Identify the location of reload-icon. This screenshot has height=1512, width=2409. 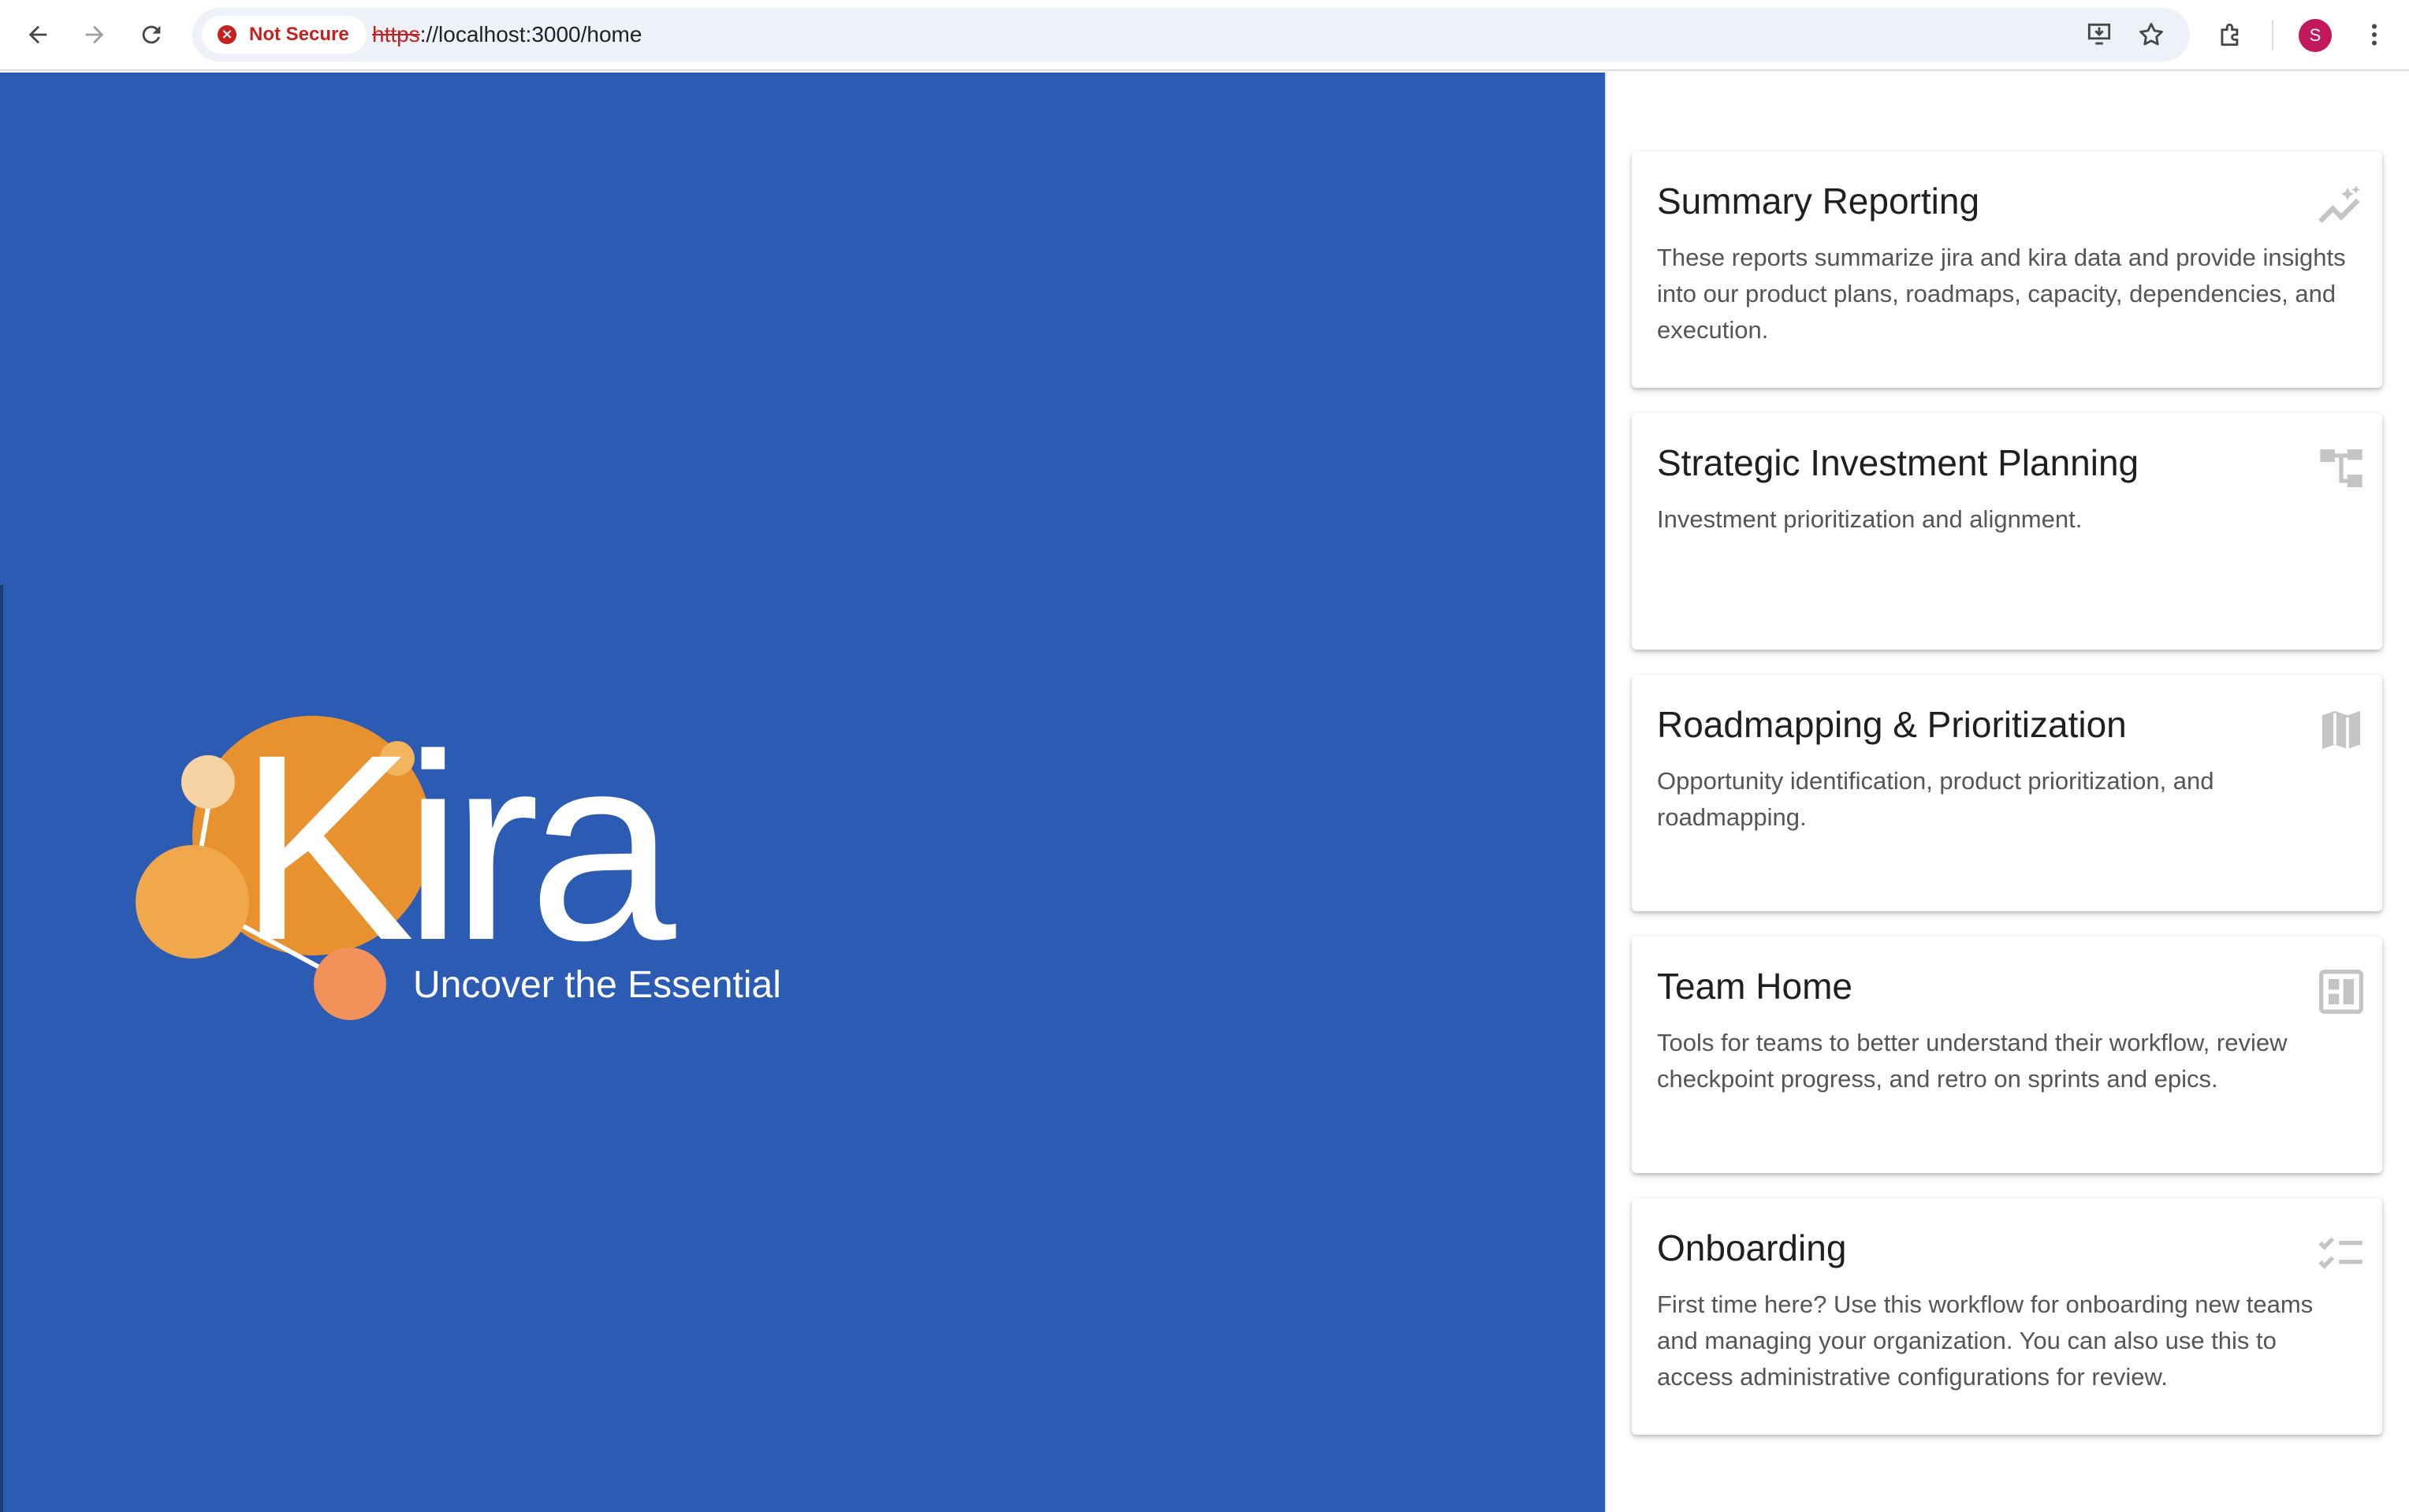
(151, 35).